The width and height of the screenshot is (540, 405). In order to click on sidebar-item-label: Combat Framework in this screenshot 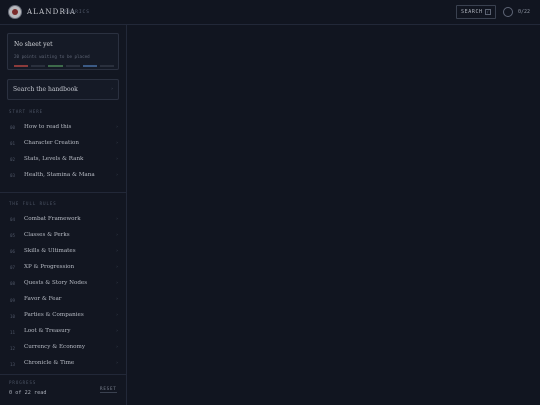, I will do `click(52, 218)`.